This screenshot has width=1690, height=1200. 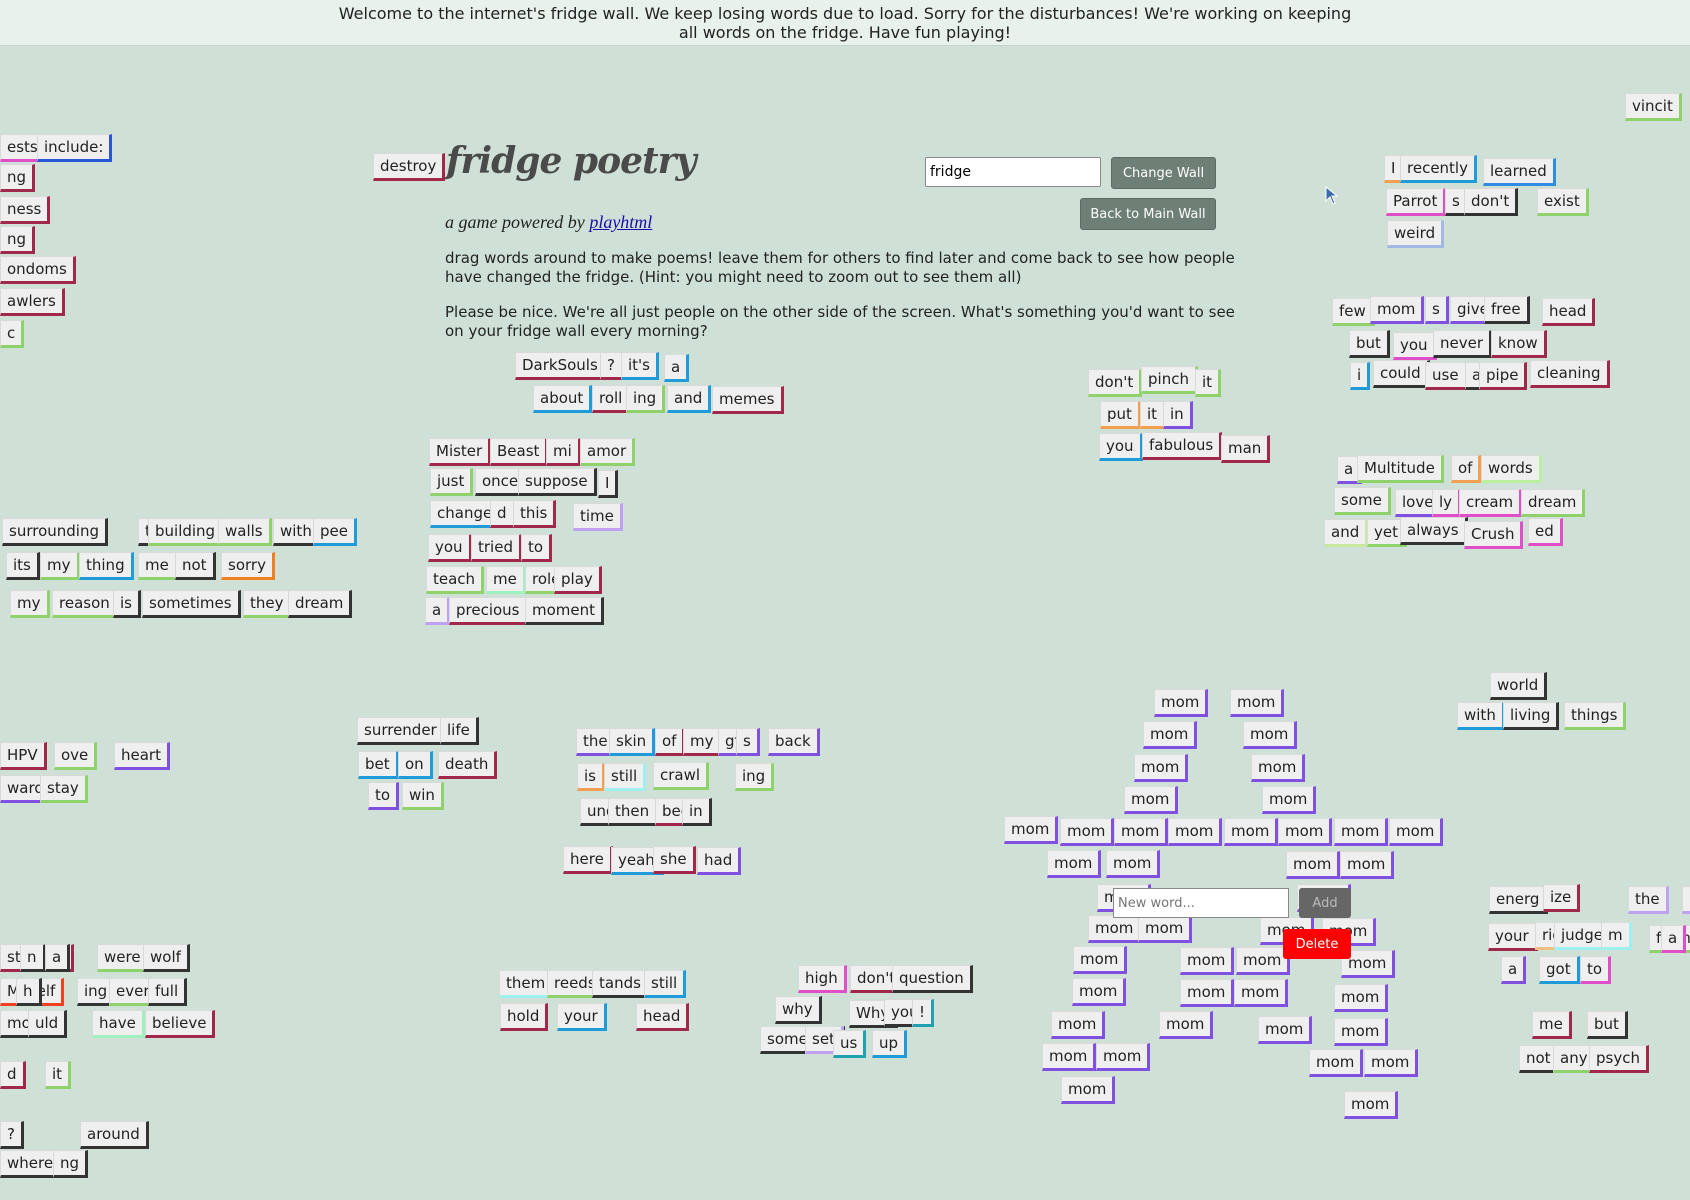 What do you see at coordinates (1491, 202) in the screenshot?
I see `word-magnet: don't` at bounding box center [1491, 202].